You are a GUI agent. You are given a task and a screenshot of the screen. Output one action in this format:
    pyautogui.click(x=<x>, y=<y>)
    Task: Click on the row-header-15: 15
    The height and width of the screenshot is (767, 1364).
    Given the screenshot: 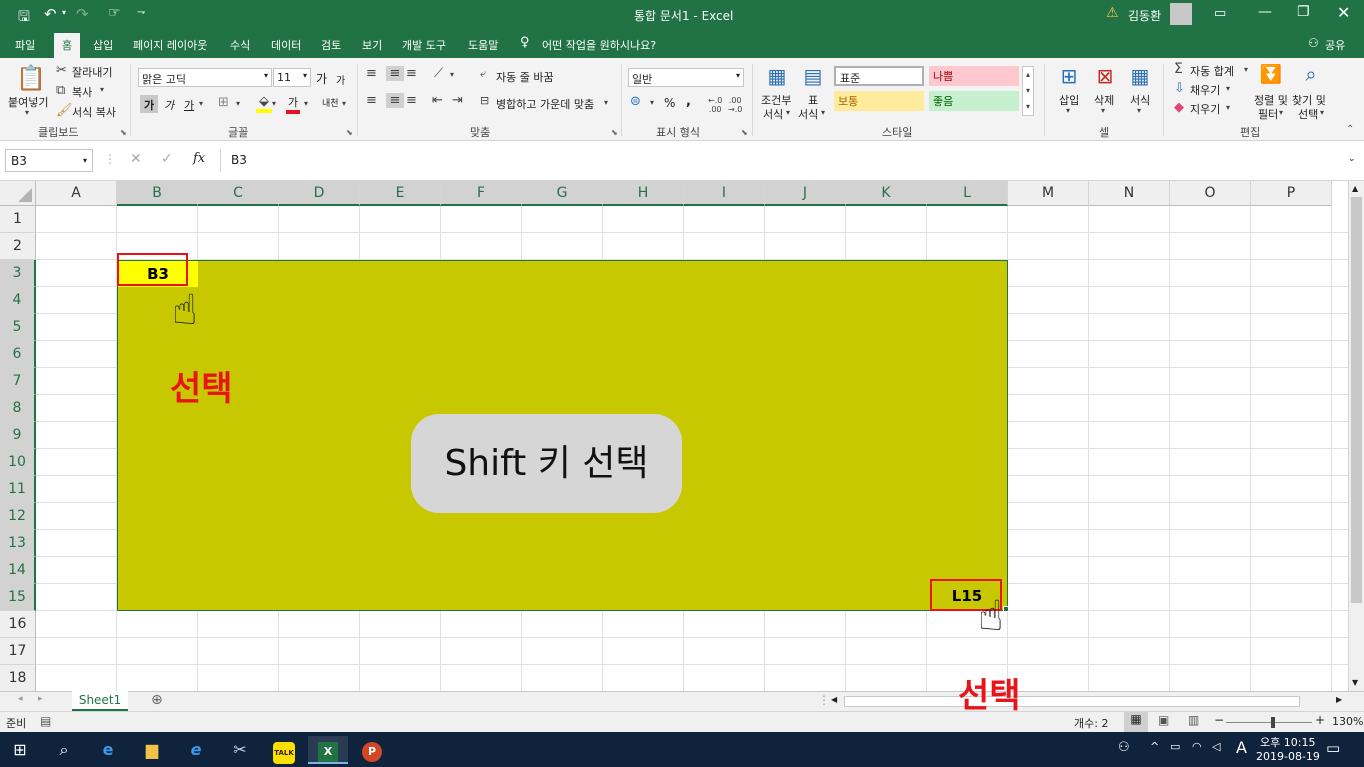 What is the action you would take?
    pyautogui.click(x=18, y=597)
    